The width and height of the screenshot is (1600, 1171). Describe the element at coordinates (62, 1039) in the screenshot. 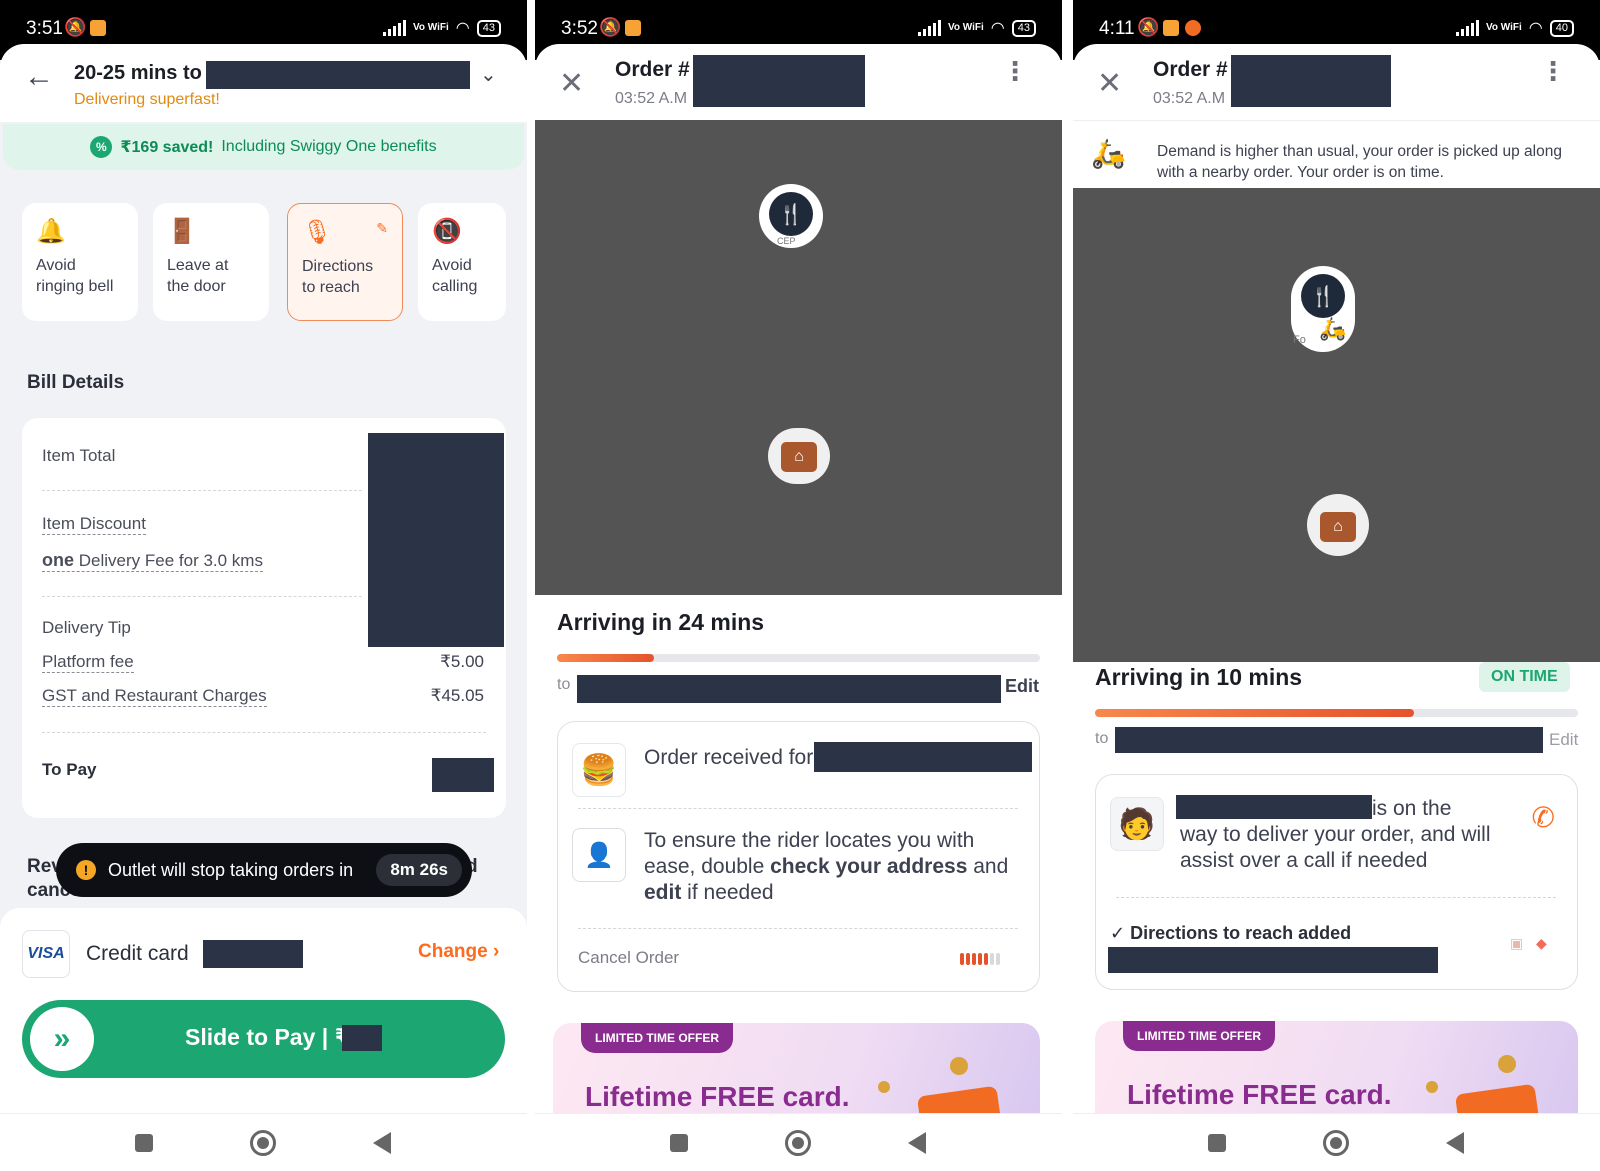

I see `slide-arrows-icon: »` at that location.